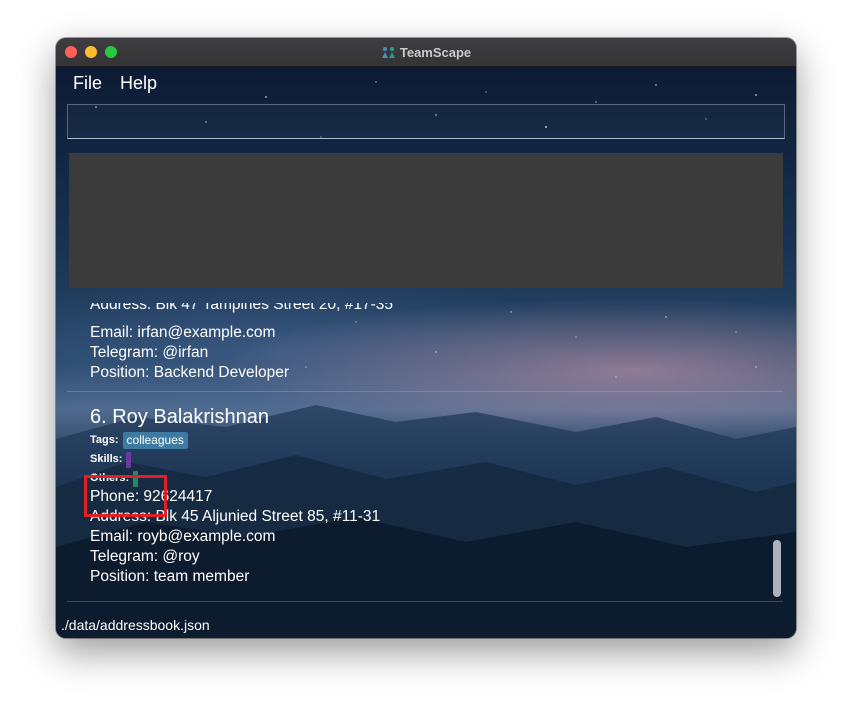 This screenshot has height=712, width=852. What do you see at coordinates (425, 391) in the screenshot?
I see `card-divider` at bounding box center [425, 391].